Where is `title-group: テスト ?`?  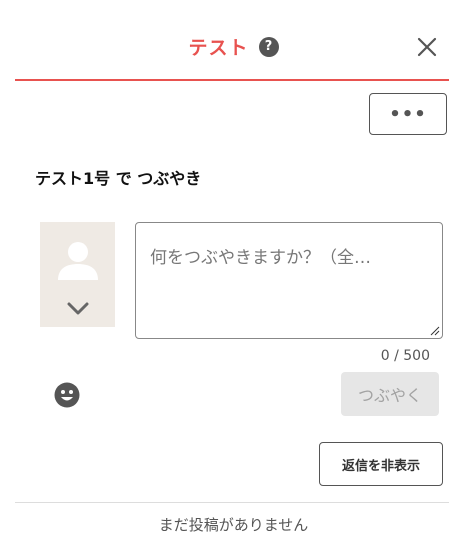 title-group: テスト ? is located at coordinates (233, 46).